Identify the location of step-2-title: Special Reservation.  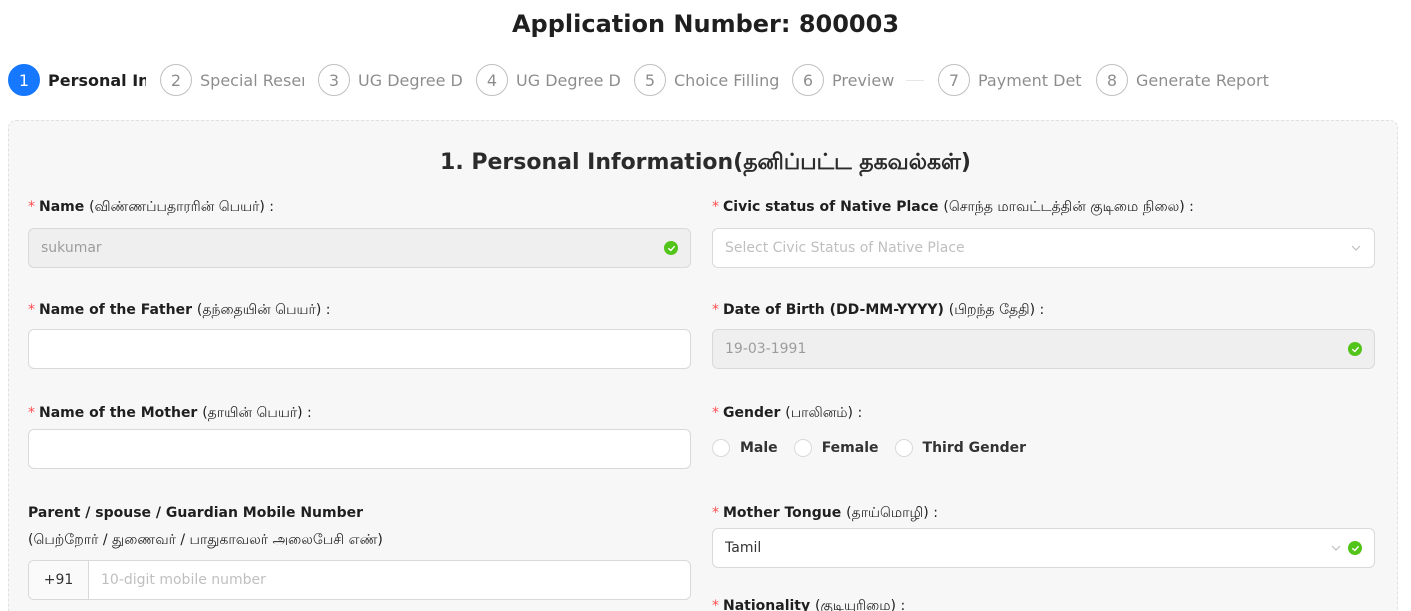
(252, 80).